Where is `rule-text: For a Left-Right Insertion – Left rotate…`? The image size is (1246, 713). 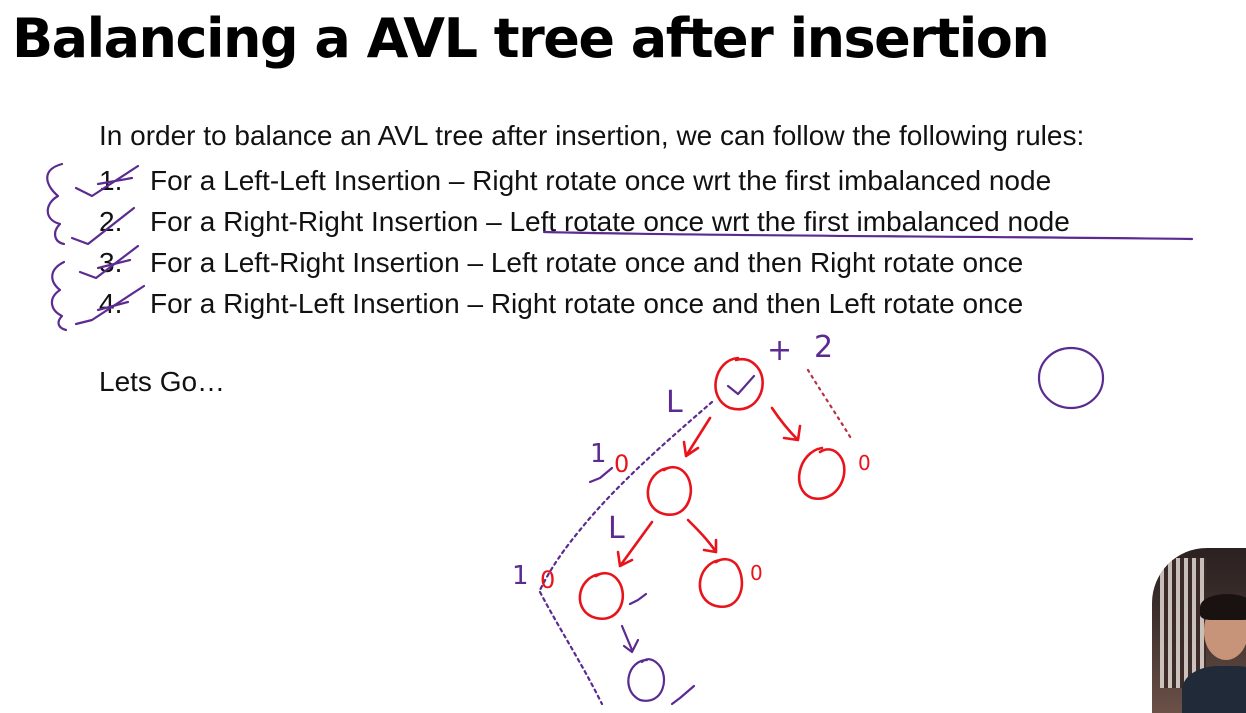
rule-text: For a Left-Right Insertion – Left rotate… is located at coordinates (587, 262).